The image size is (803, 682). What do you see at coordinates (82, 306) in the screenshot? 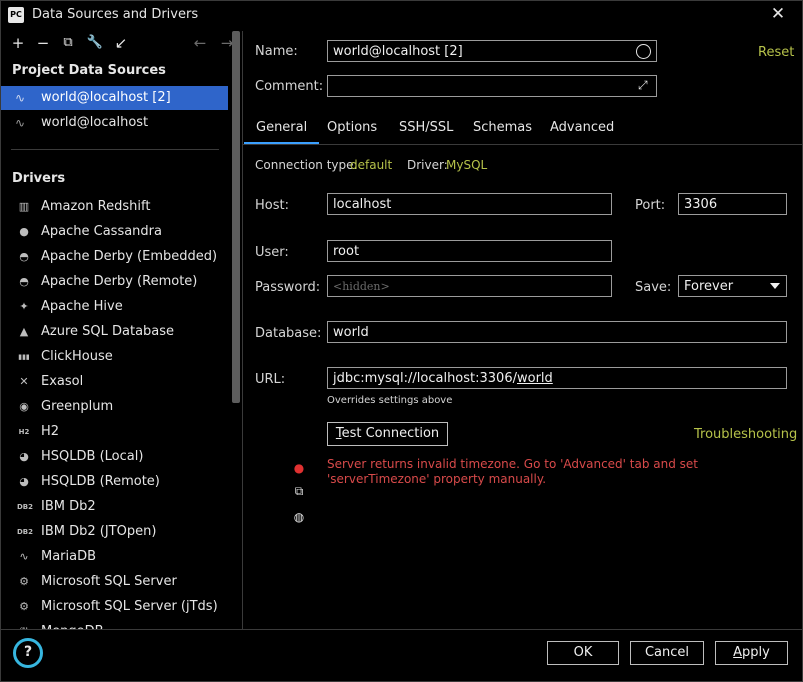
I see `driver-label: Apache Hive` at bounding box center [82, 306].